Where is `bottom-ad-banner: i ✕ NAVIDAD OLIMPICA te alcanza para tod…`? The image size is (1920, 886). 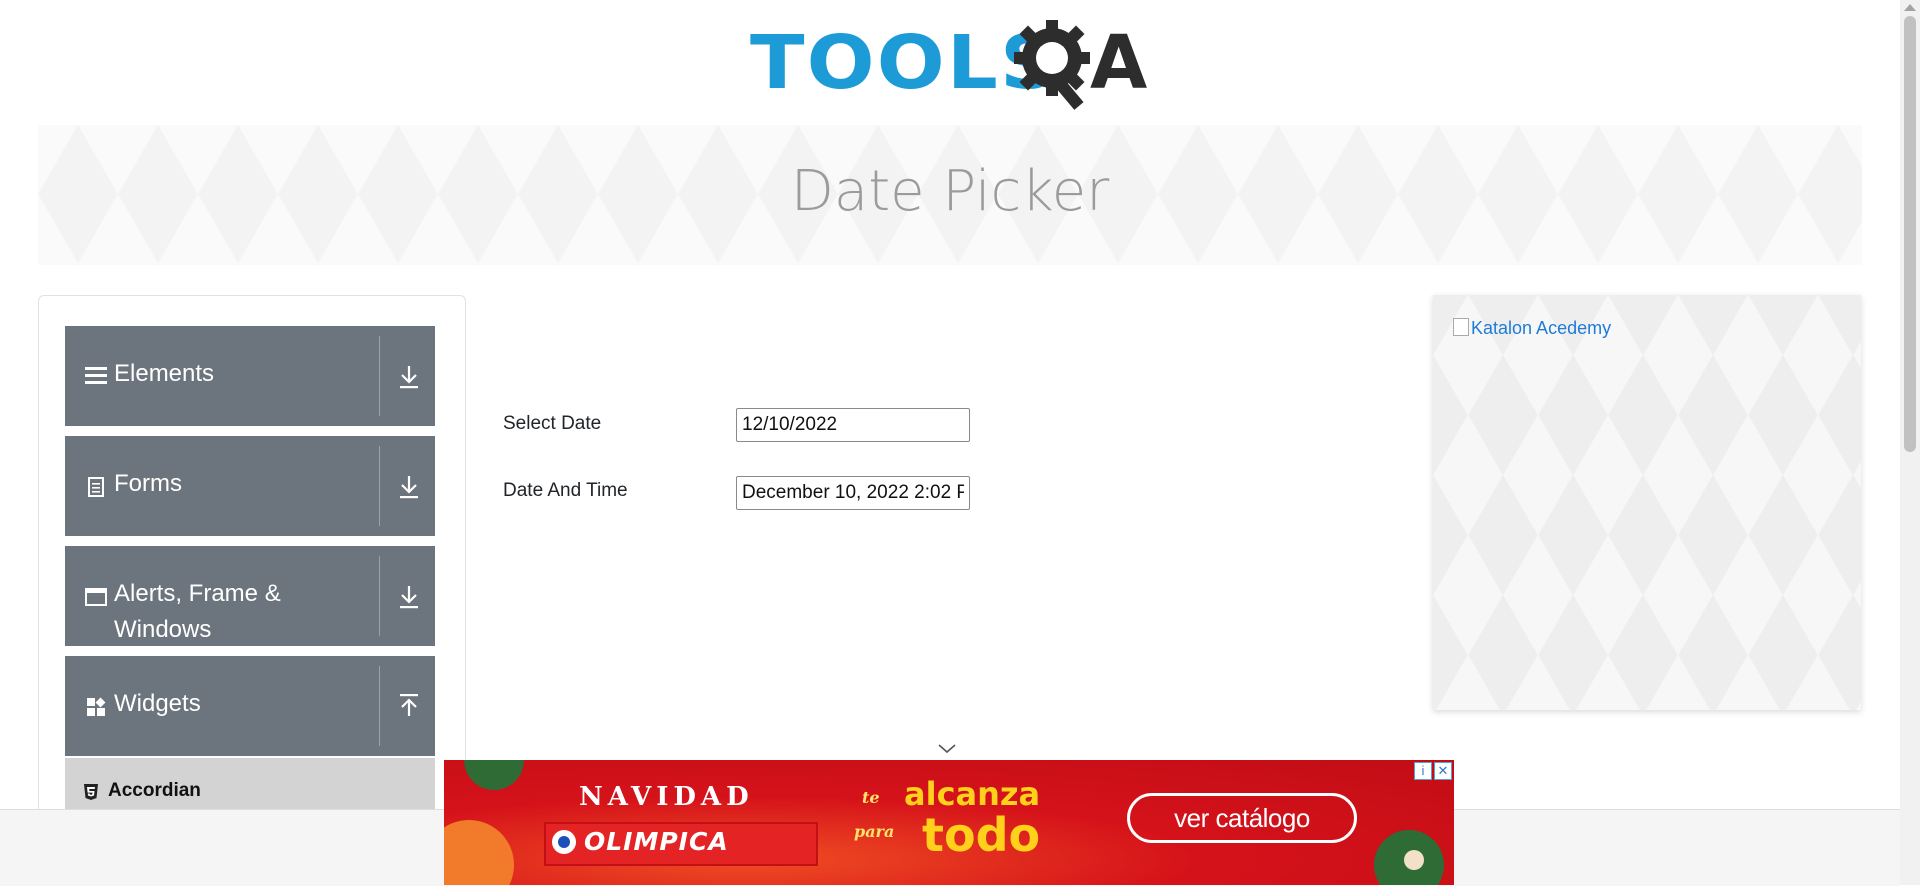
bottom-ad-banner: i ✕ NAVIDAD OLIMPICA te alcanza para tod… is located at coordinates (949, 822).